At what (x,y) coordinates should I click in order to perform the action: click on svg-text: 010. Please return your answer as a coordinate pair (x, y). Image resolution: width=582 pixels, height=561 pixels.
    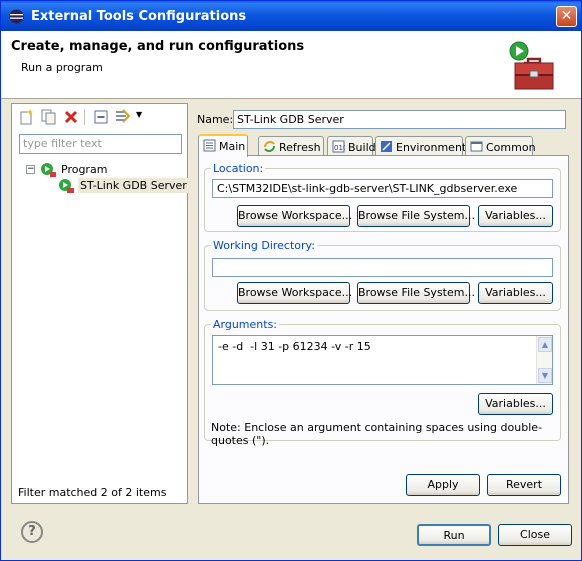
    Looking at the image, I should click on (339, 148).